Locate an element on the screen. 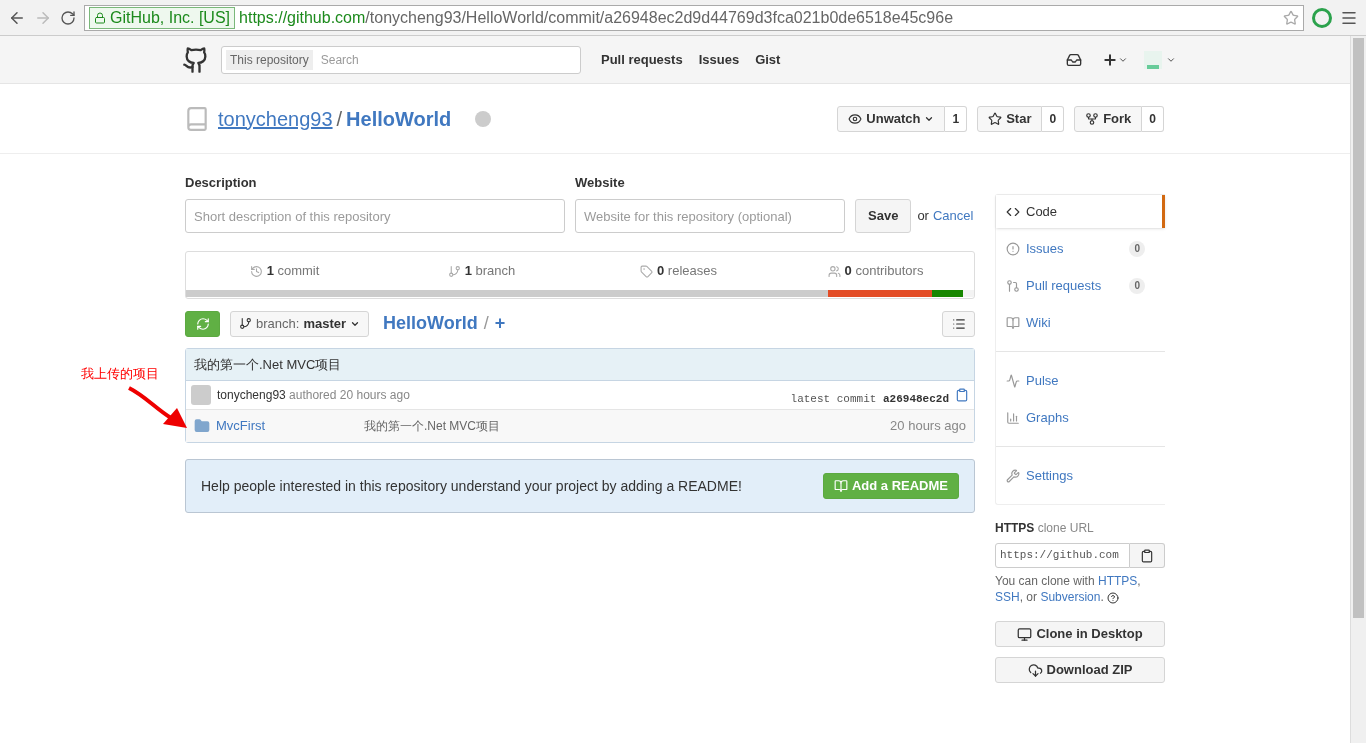 The image size is (1366, 743). wrench-icon is located at coordinates (1013, 475).